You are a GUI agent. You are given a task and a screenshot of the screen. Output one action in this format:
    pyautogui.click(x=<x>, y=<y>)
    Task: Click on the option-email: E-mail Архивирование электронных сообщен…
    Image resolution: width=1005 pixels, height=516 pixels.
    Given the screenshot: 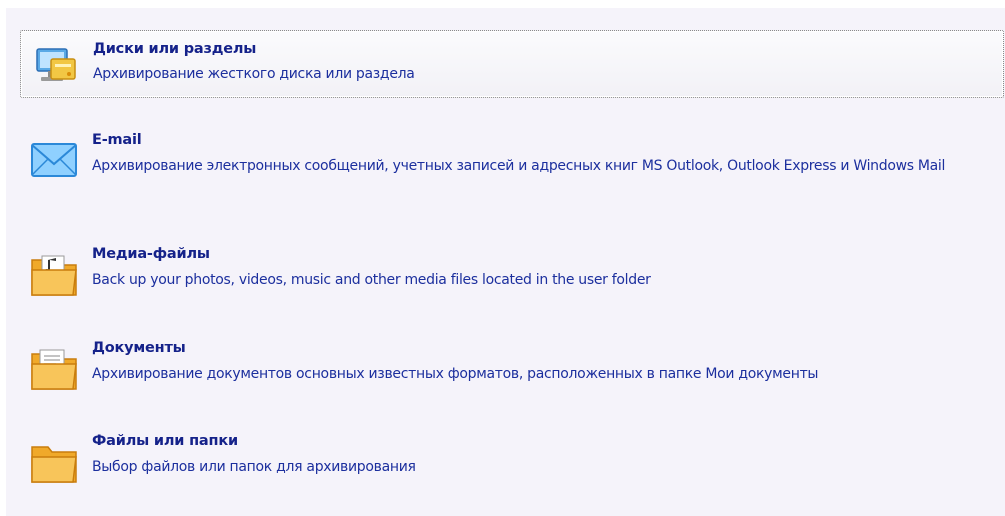 What is the action you would take?
    pyautogui.click(x=512, y=167)
    